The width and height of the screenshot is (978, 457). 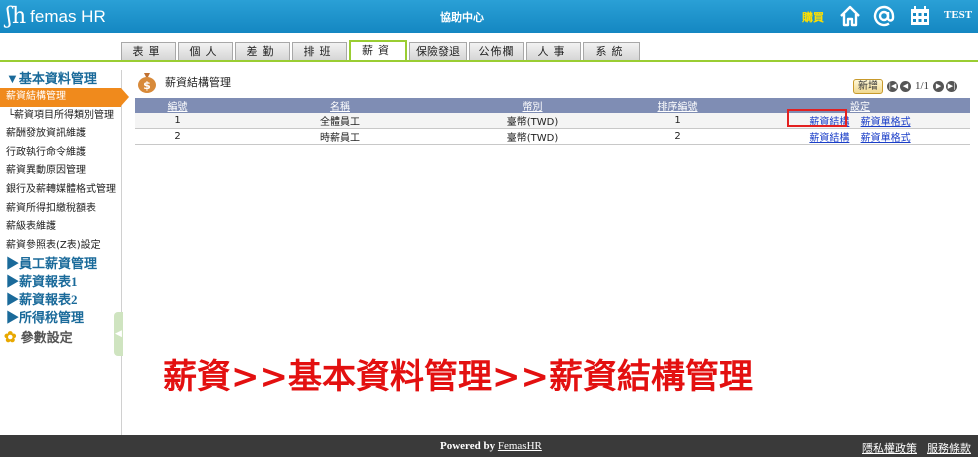 What do you see at coordinates (319, 51) in the screenshot?
I see `tab-scheduling: 排班` at bounding box center [319, 51].